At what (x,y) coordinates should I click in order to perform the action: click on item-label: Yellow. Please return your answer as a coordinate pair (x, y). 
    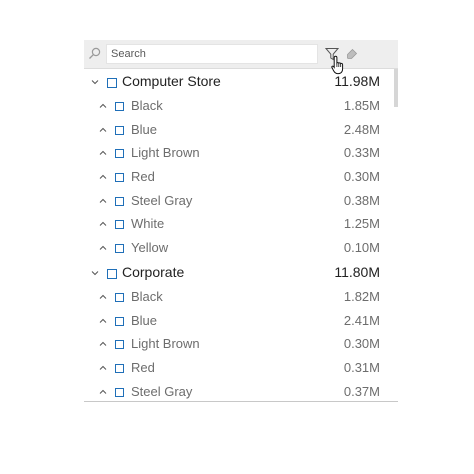
    Looking at the image, I should click on (150, 248).